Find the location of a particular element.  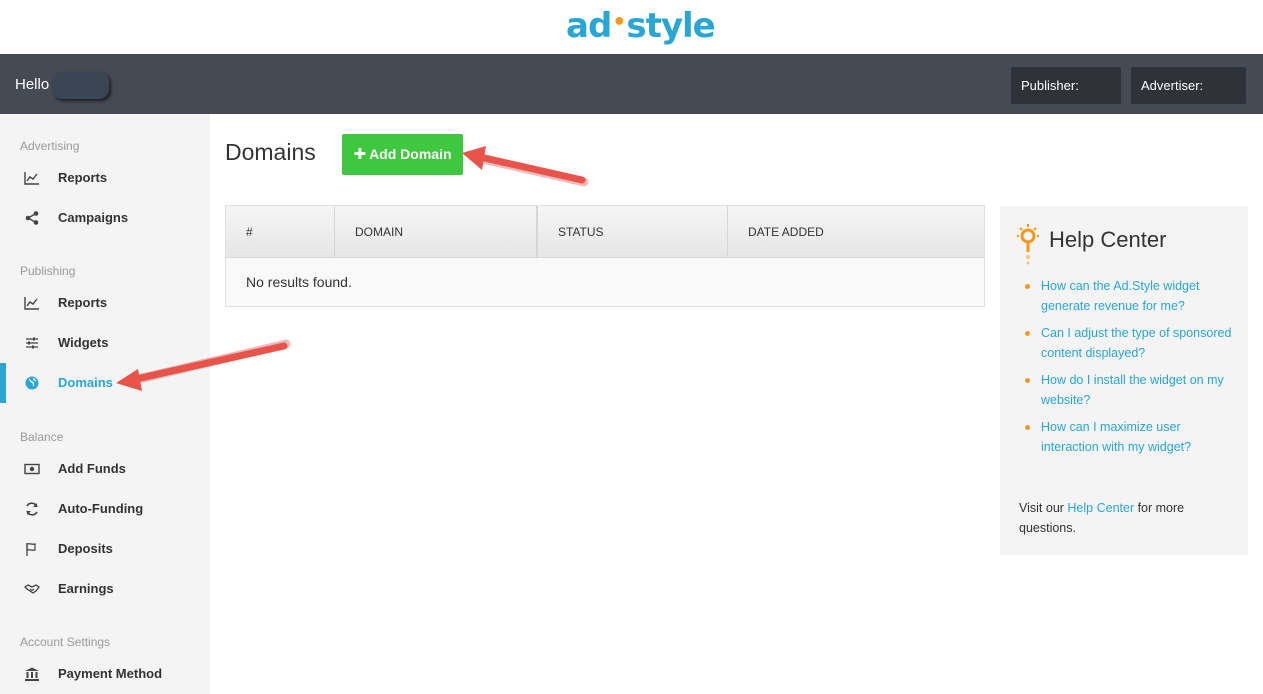

add-domain-button: ✚ Add Domain is located at coordinates (402, 154).